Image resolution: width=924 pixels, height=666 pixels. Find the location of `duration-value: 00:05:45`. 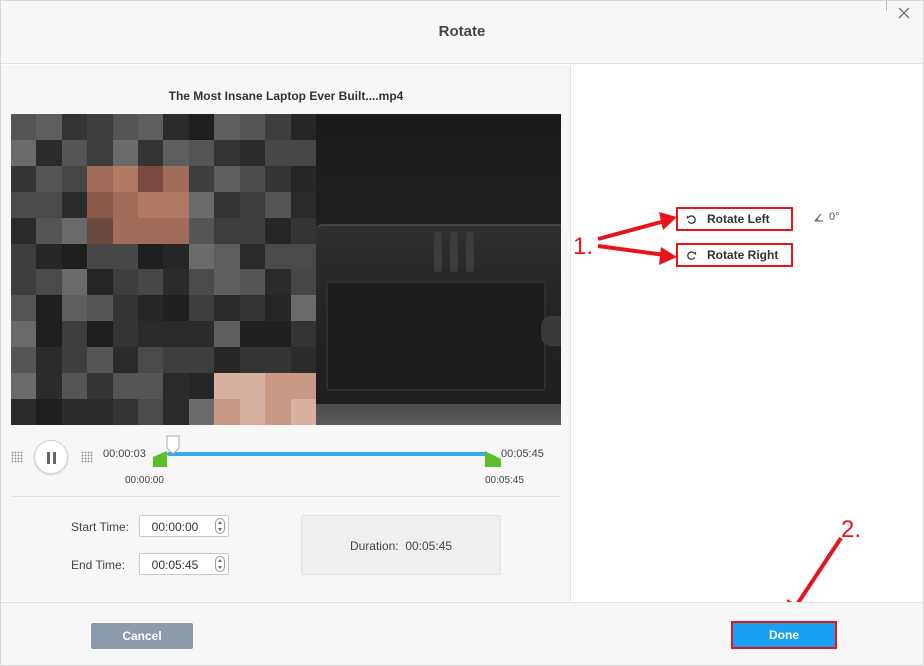

duration-value: 00:05:45 is located at coordinates (429, 546).